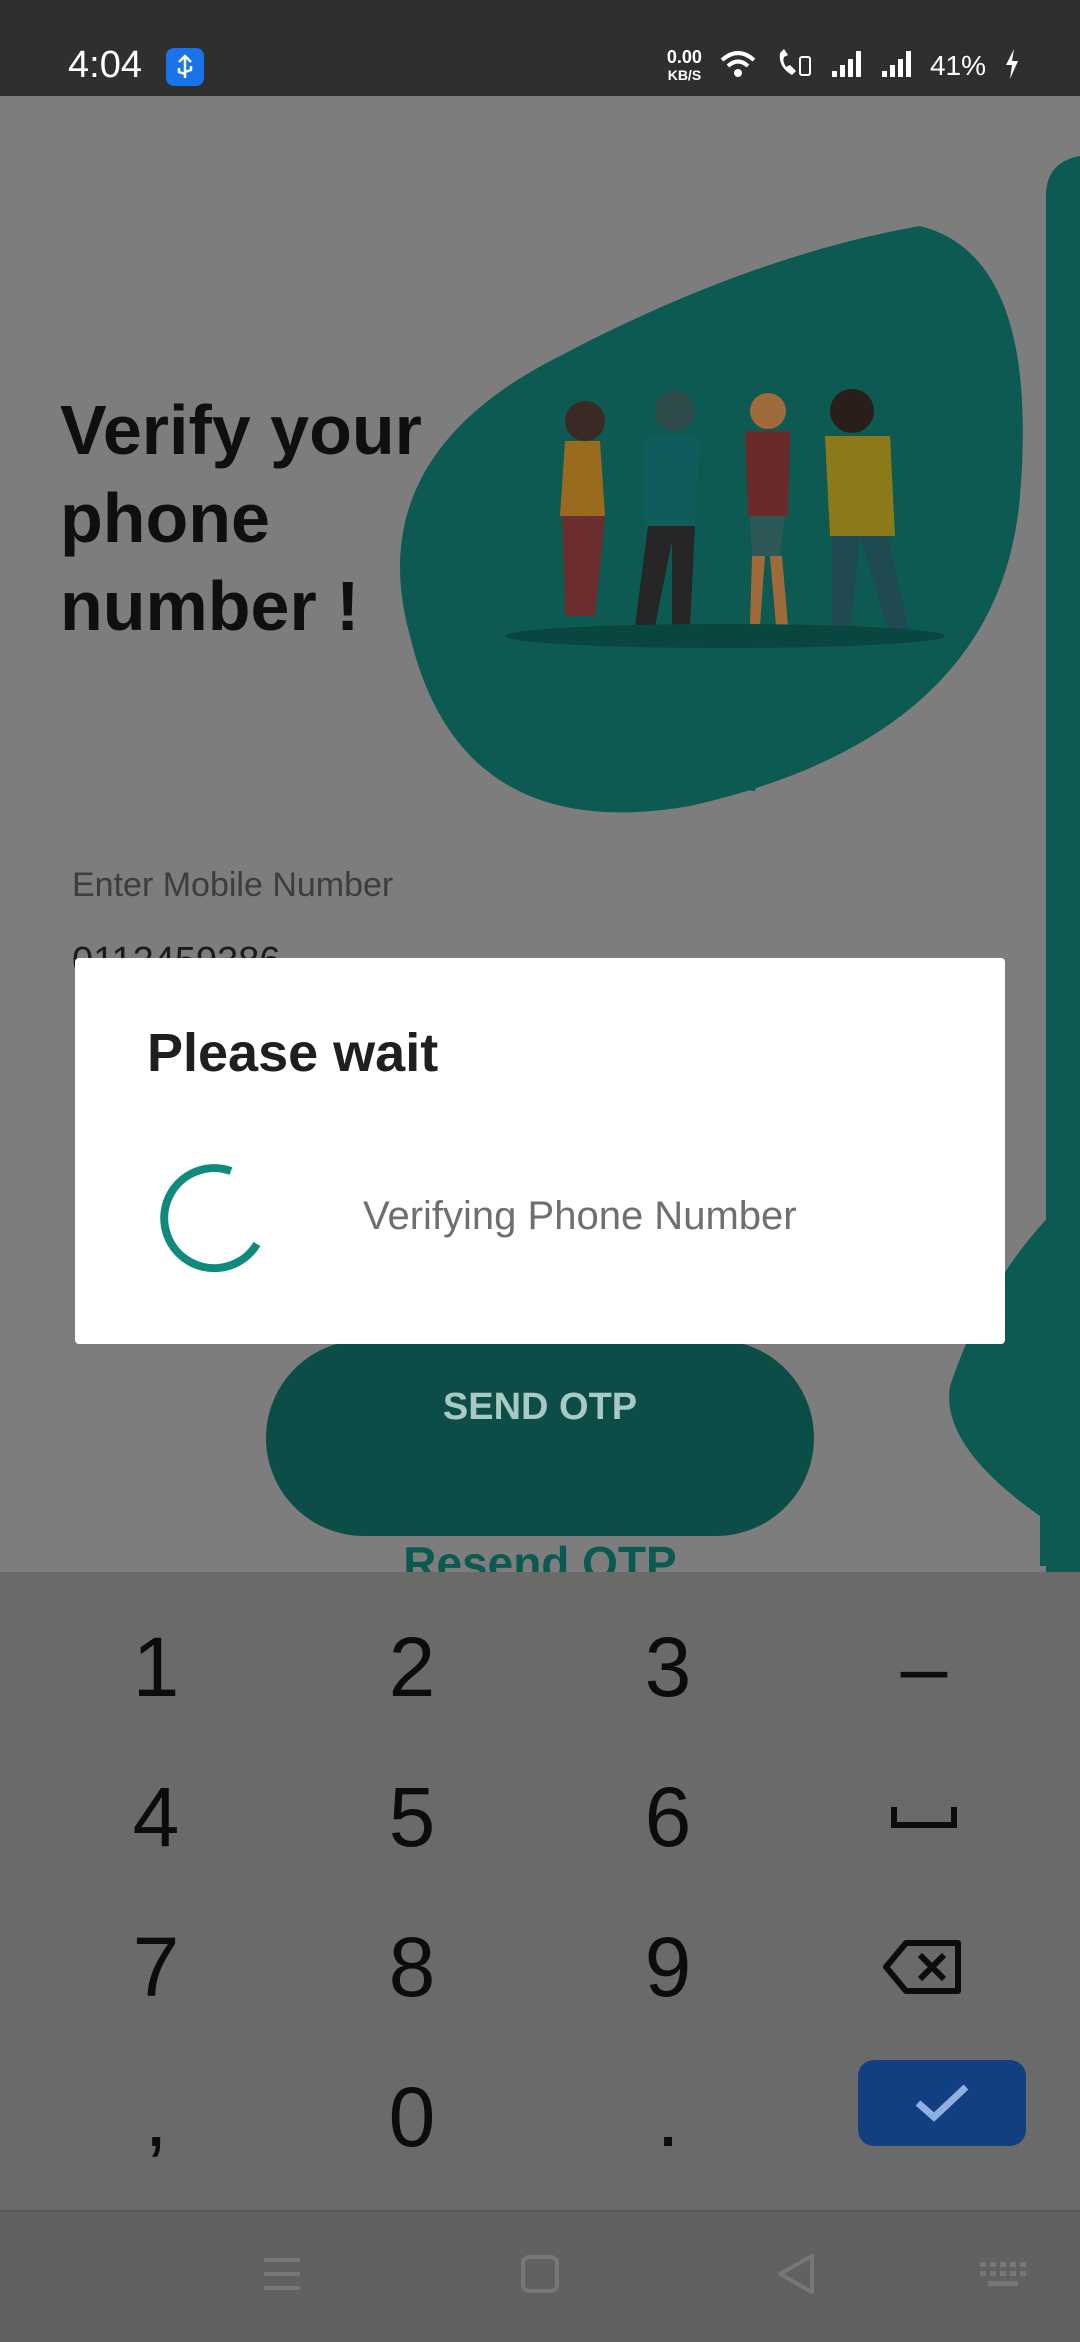 Image resolution: width=1080 pixels, height=2342 pixels. What do you see at coordinates (540, 48) in the screenshot?
I see `status-bar: 4:04 0.00 KB/S 41%` at bounding box center [540, 48].